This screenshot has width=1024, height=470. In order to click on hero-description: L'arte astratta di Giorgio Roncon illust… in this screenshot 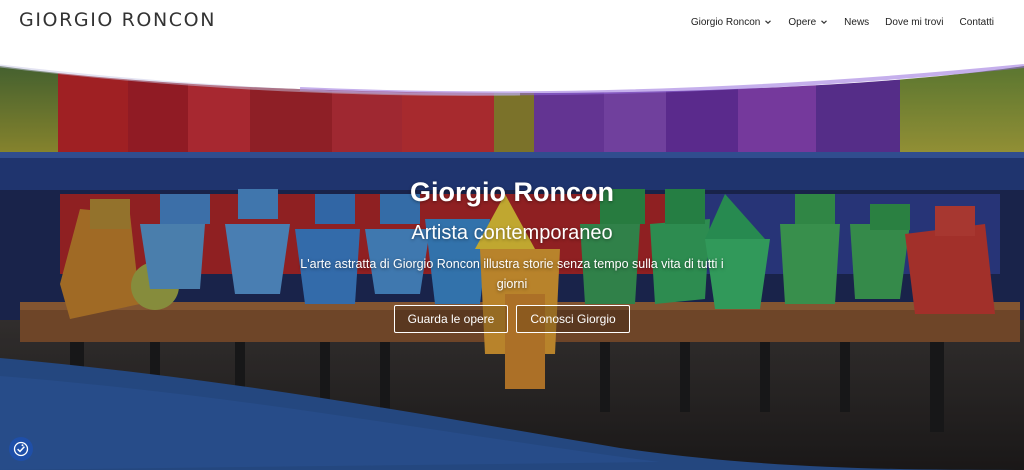, I will do `click(512, 274)`.